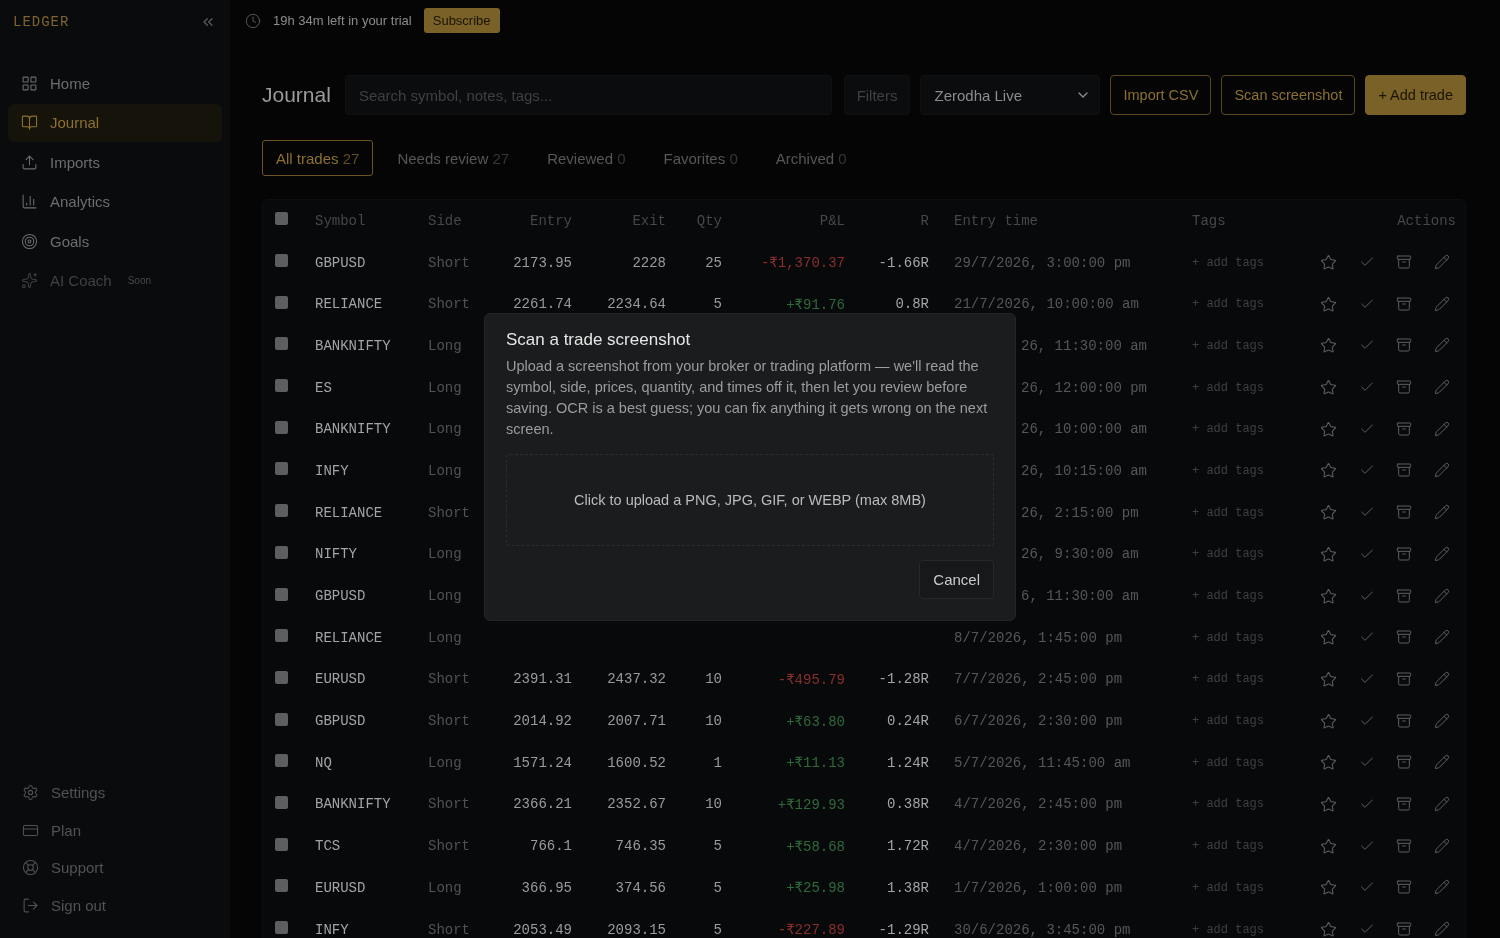 The width and height of the screenshot is (1500, 938). What do you see at coordinates (281, 219) in the screenshot?
I see `select-all-checkbox` at bounding box center [281, 219].